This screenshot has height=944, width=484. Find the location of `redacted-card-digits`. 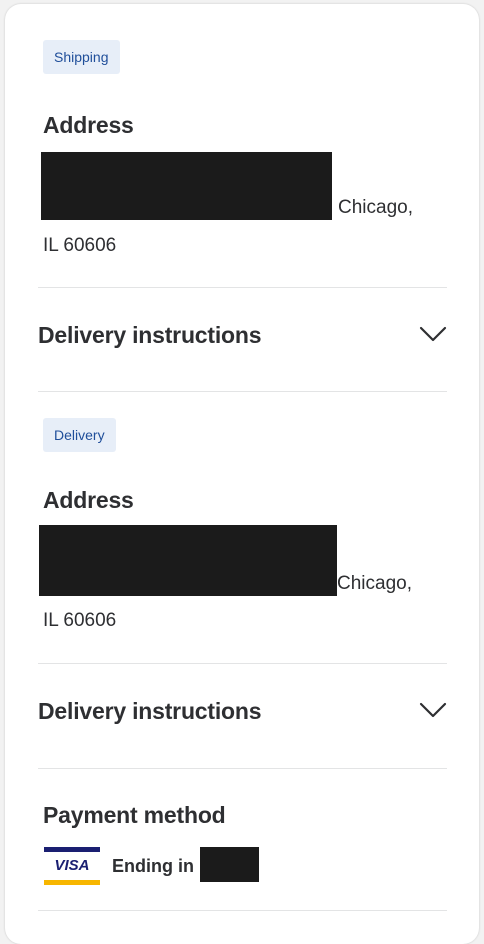

redacted-card-digits is located at coordinates (229, 864).